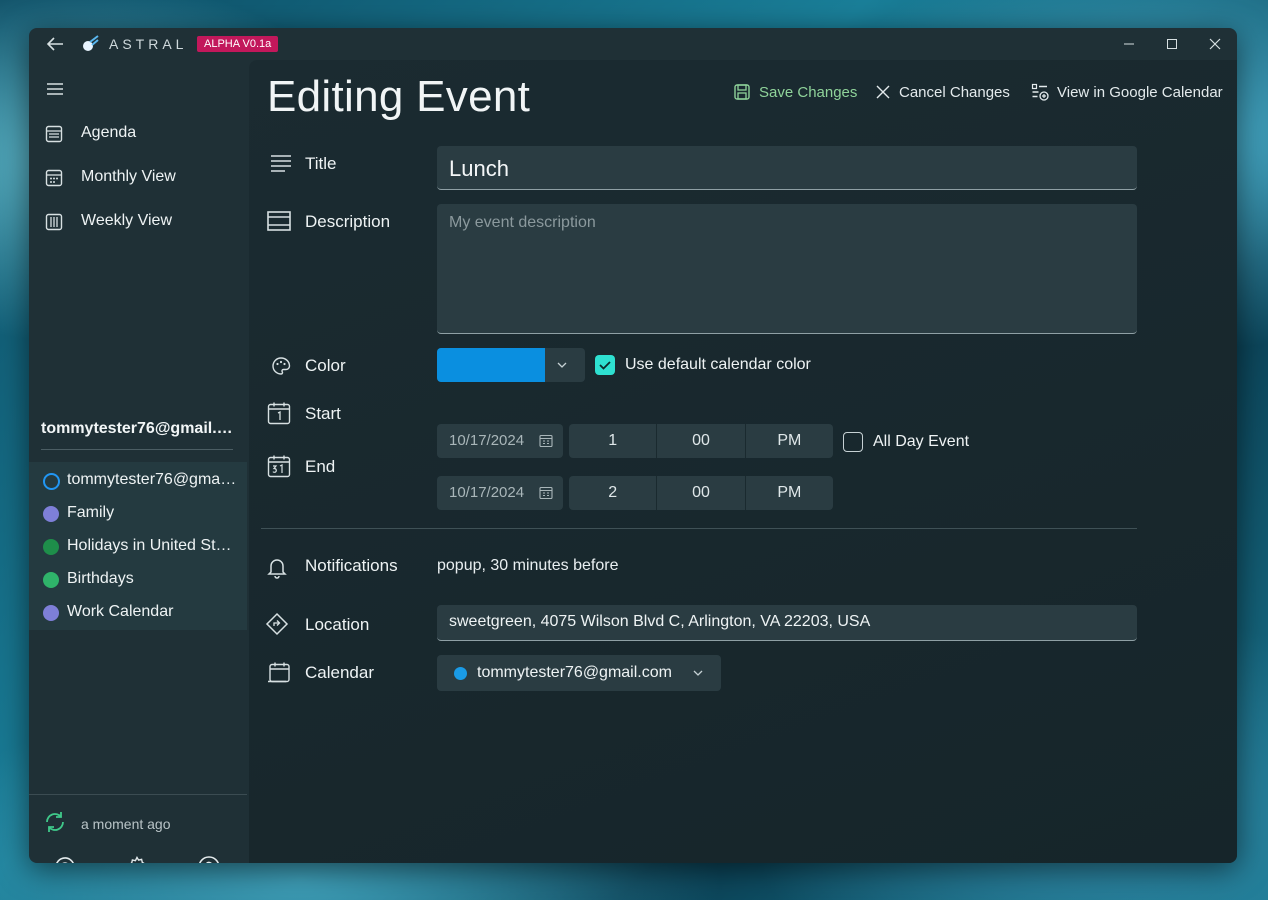  Describe the element at coordinates (613, 441) in the screenshot. I see `start-hour: 1` at that location.